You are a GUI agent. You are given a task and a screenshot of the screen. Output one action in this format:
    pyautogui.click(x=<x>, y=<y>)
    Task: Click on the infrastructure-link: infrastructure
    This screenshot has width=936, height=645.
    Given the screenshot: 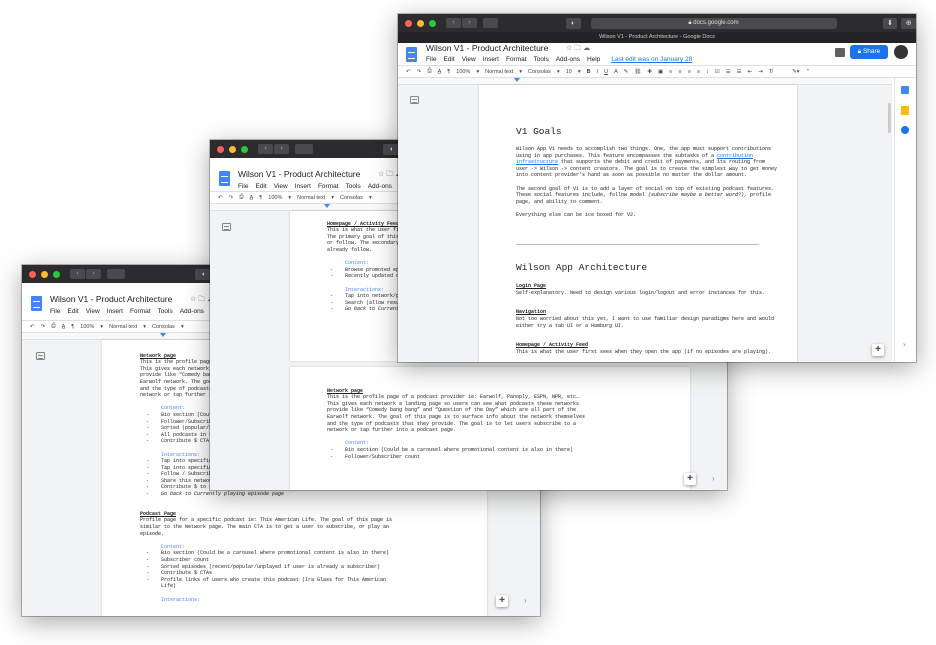 What is the action you would take?
    pyautogui.click(x=537, y=162)
    